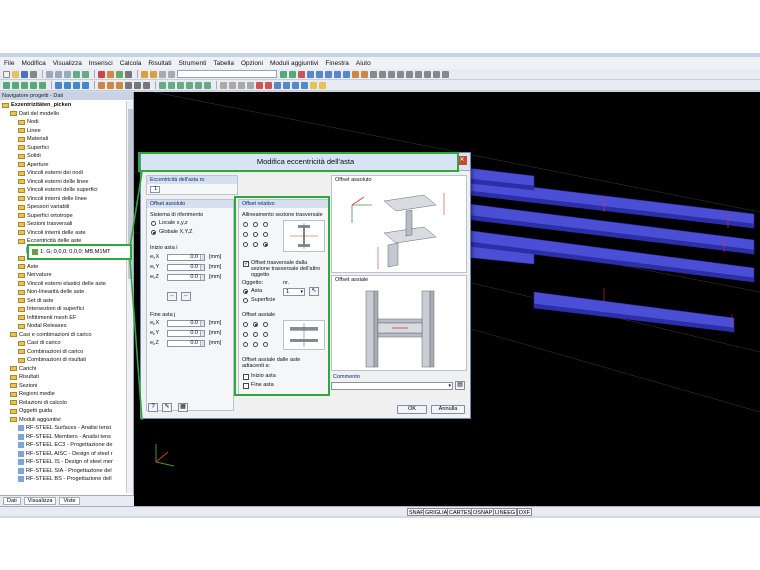 Image resolution: width=760 pixels, height=570 pixels. I want to click on selected-eccentricity-callout: 1: G; 0,0,0; 0,0,0; MB,M1MT, so click(79, 252).